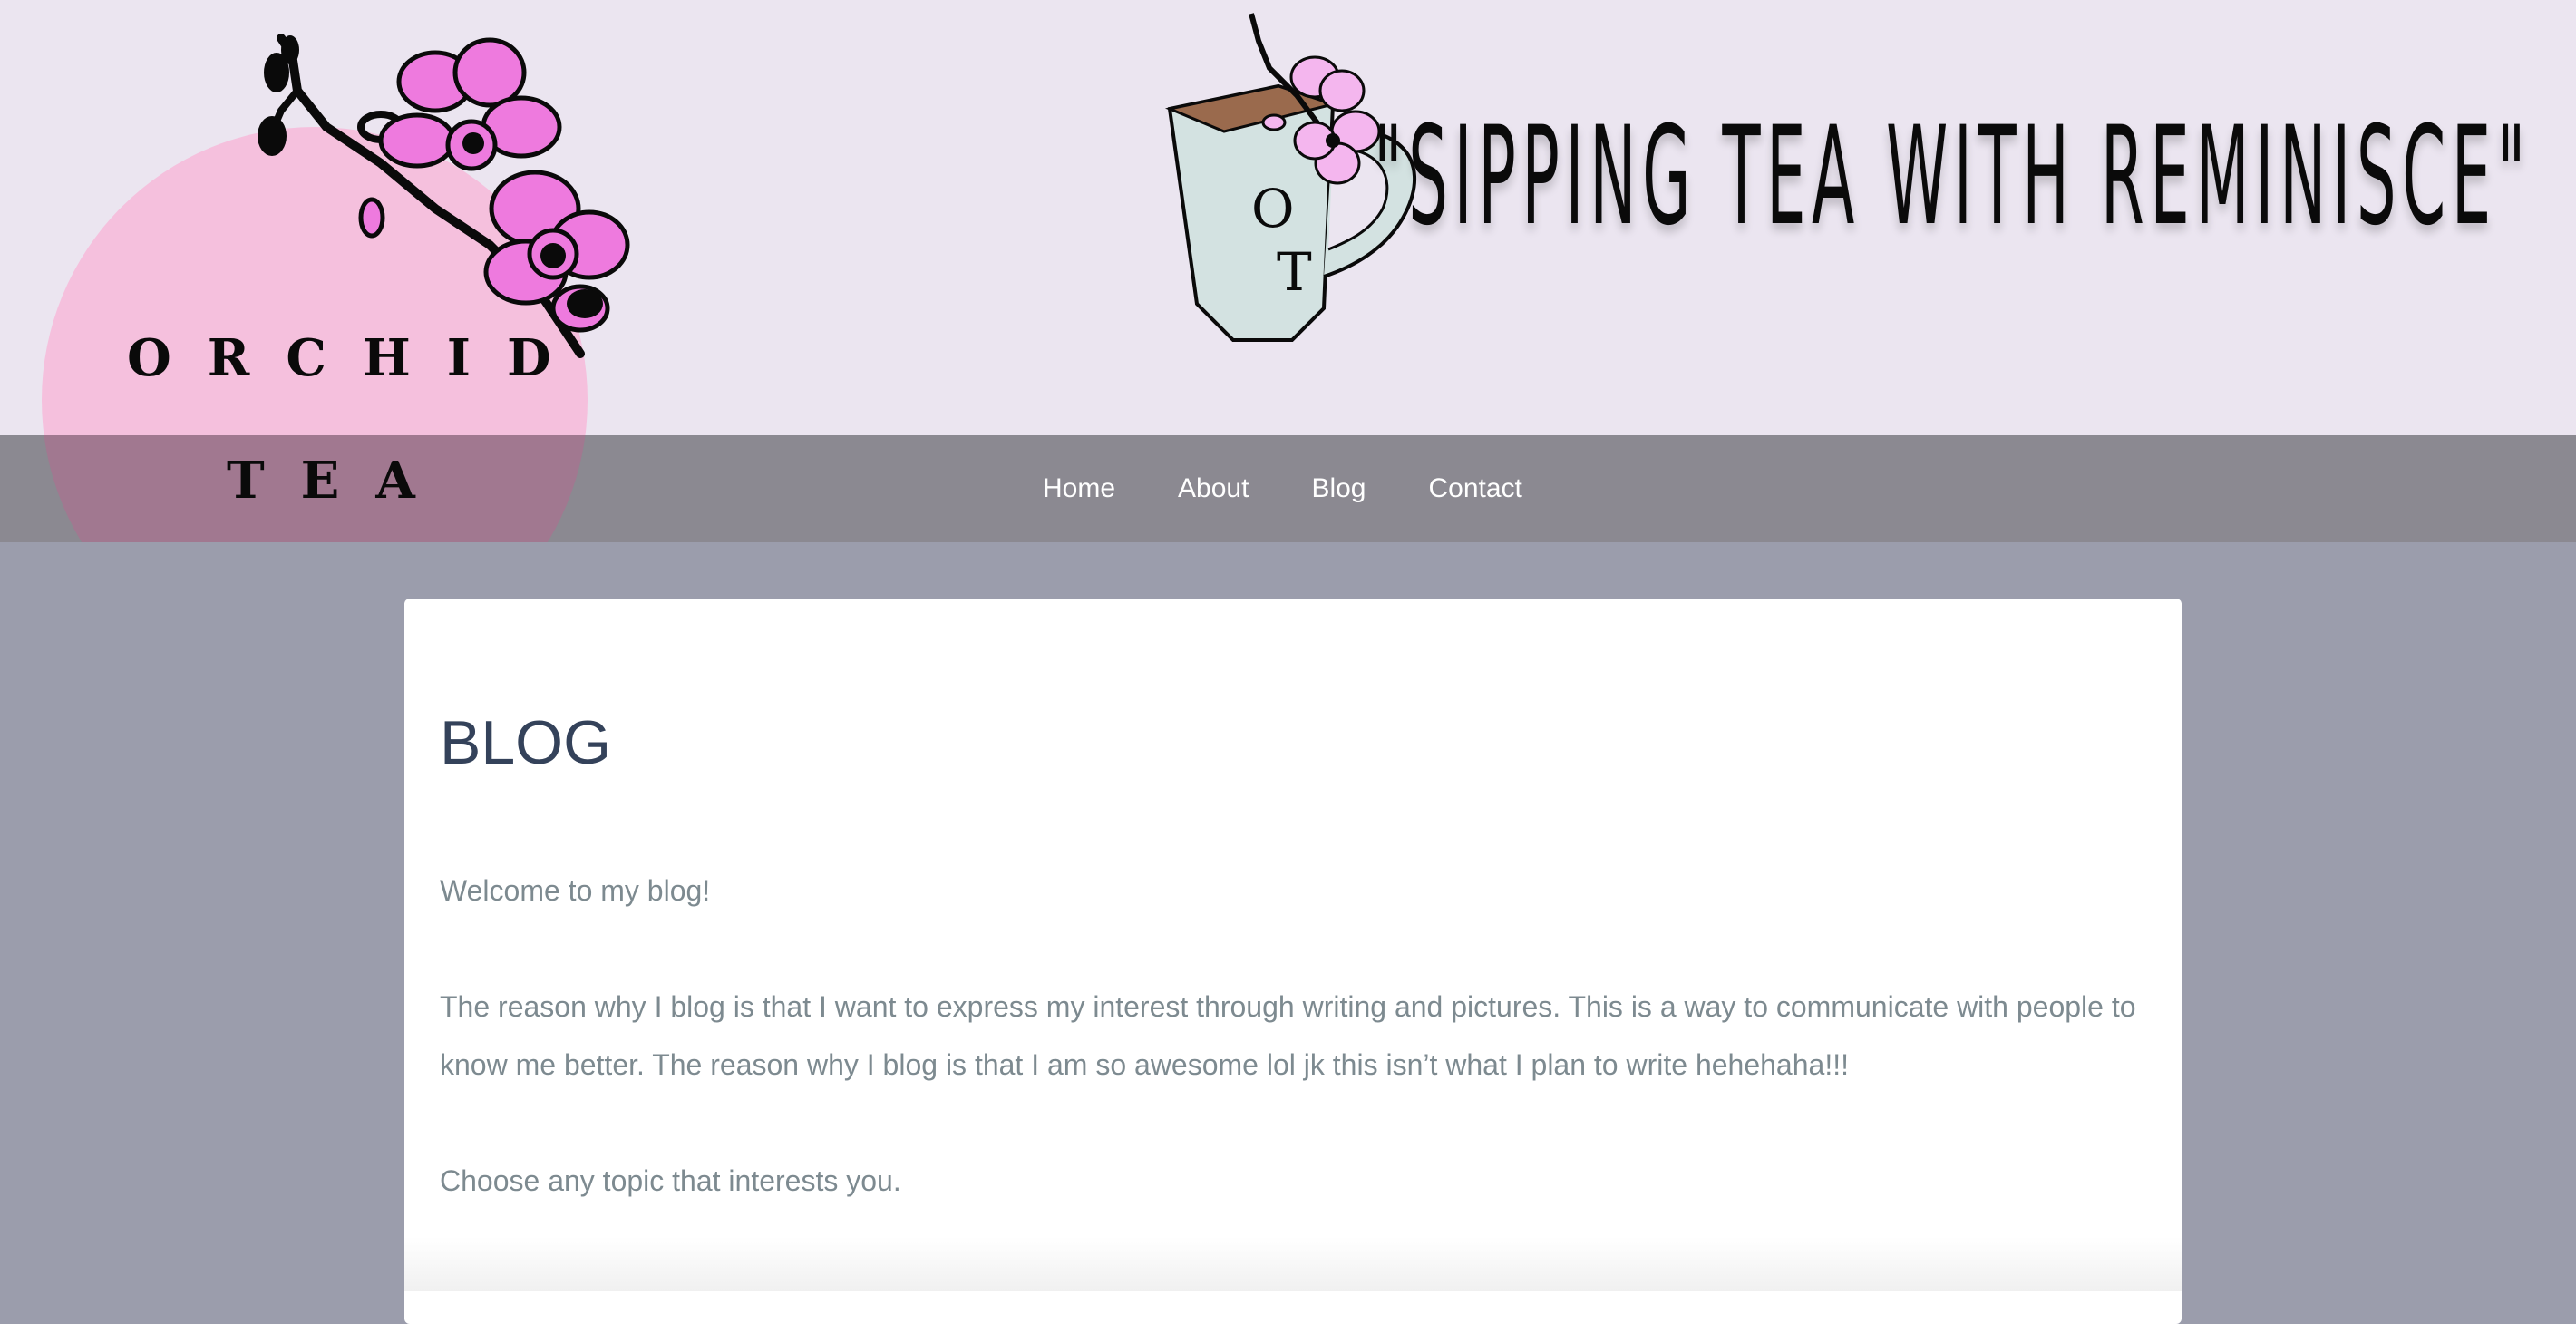 The image size is (2576, 1324). Describe the element at coordinates (1079, 488) in the screenshot. I see `nav-home-link: Home` at that location.